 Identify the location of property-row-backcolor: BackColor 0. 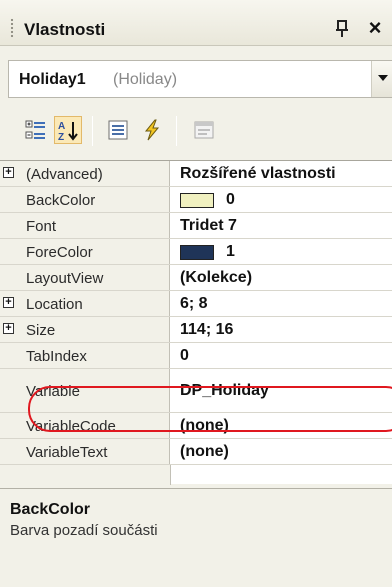
(196, 200).